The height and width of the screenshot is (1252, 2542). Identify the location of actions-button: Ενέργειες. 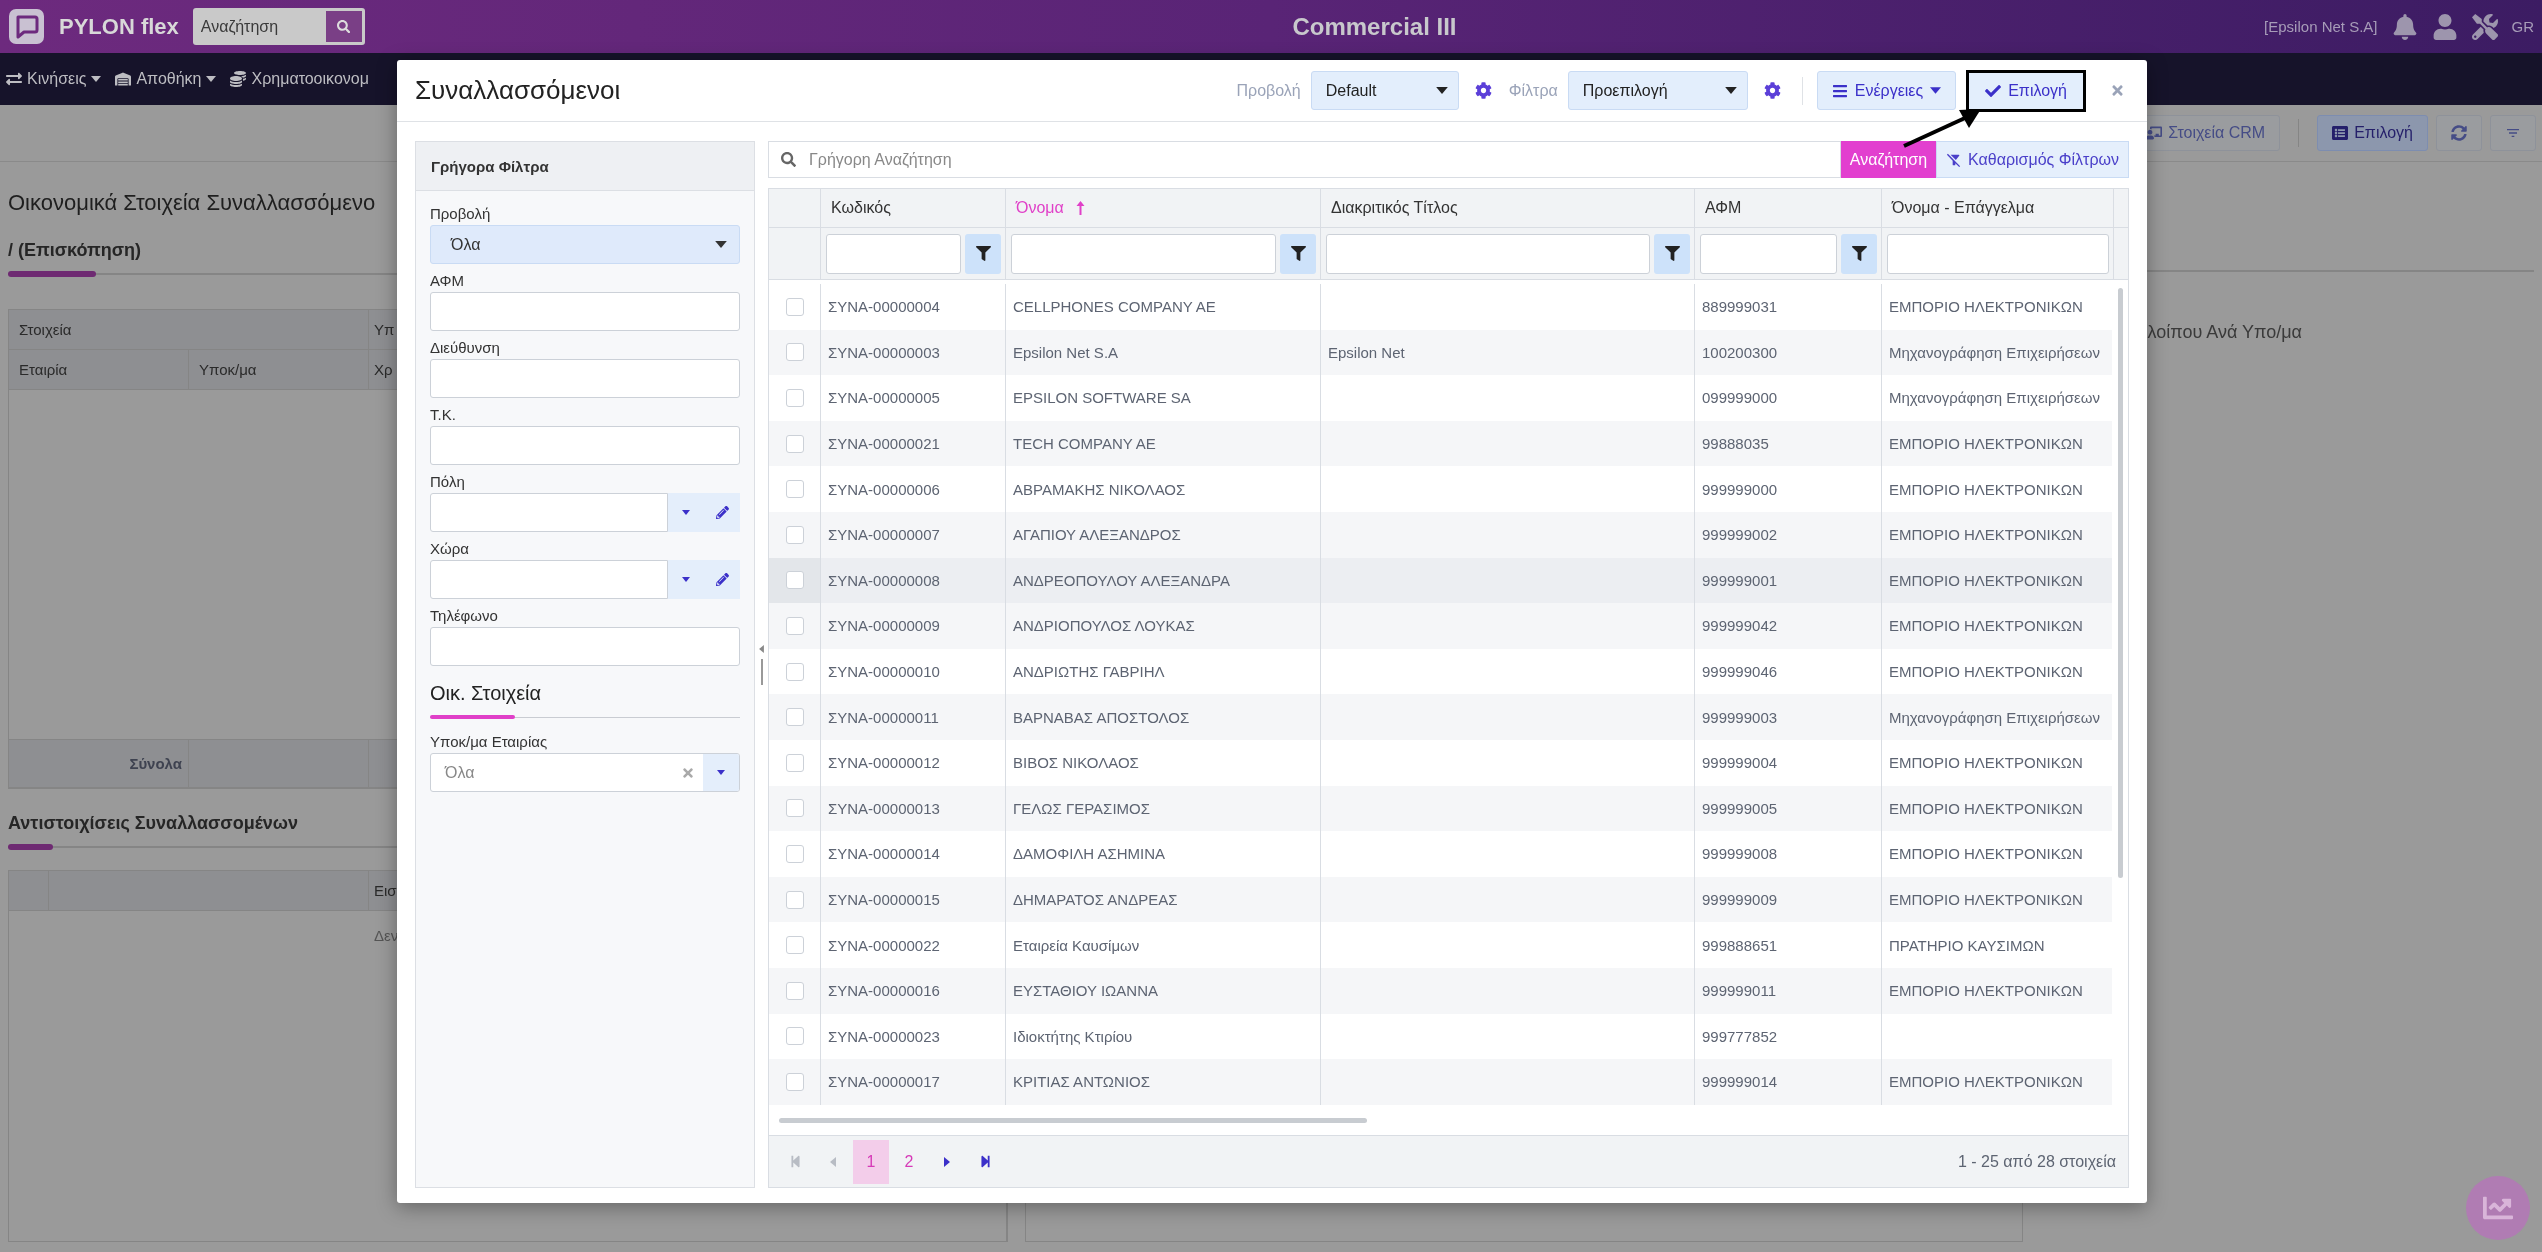
(1886, 90).